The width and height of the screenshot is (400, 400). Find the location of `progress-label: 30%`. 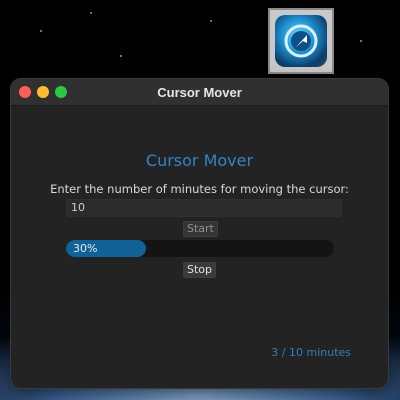

progress-label: 30% is located at coordinates (85, 248).